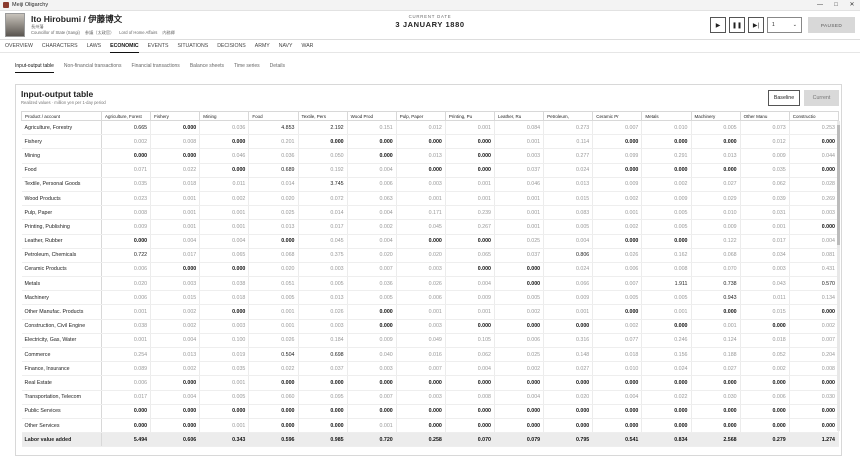  Describe the element at coordinates (764, 116) in the screenshot. I see `column-header: Other Manu` at that location.